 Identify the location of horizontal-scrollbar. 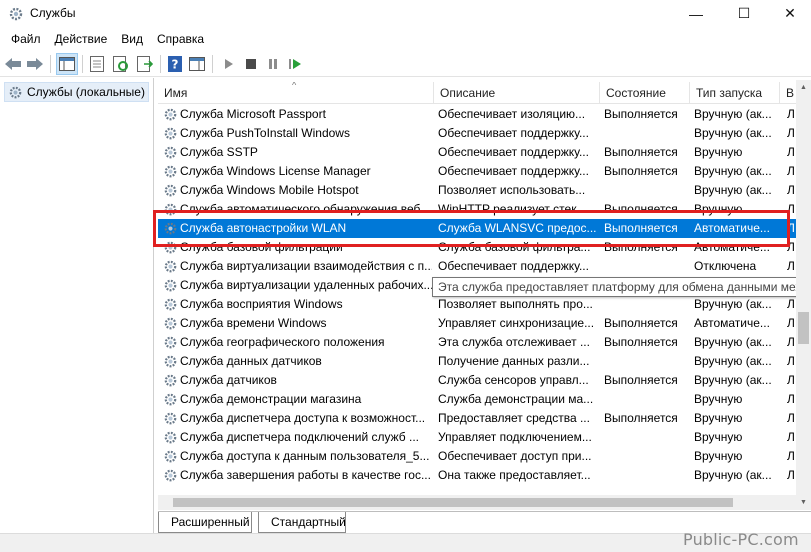
(477, 502).